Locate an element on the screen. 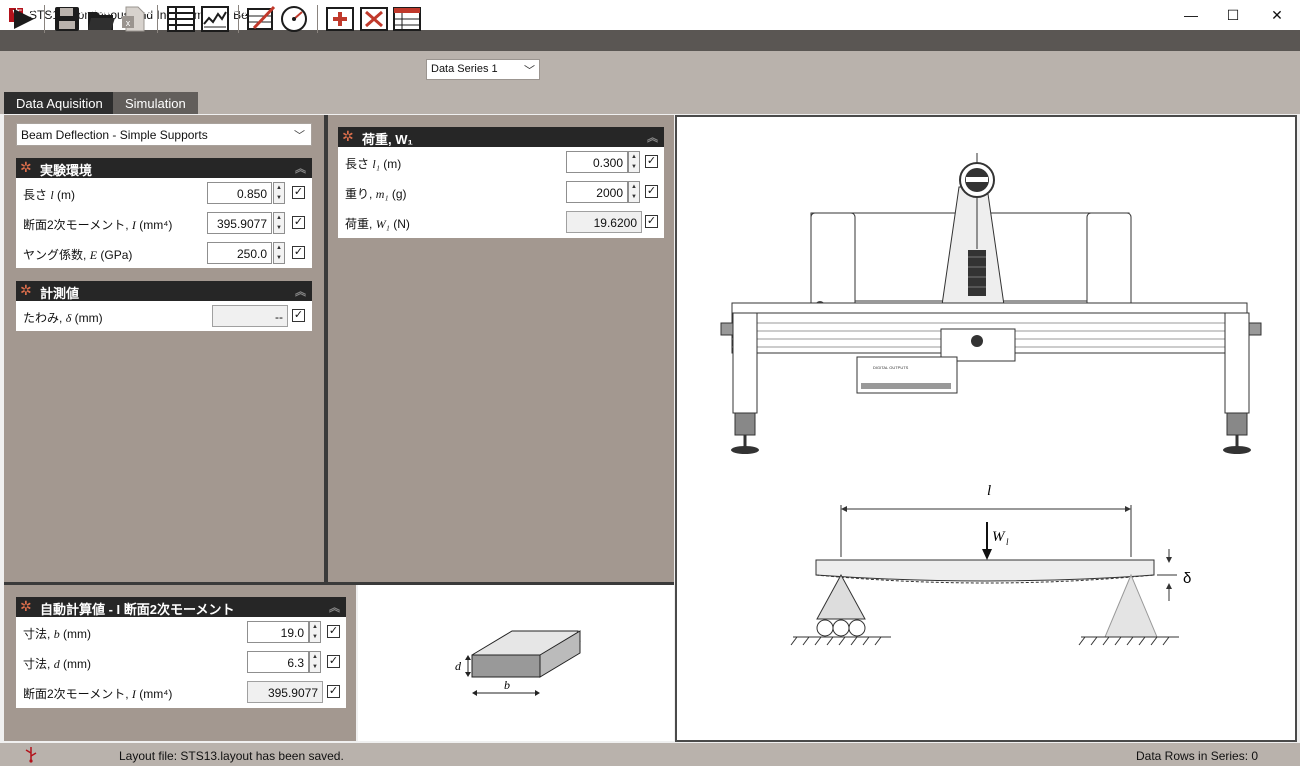 The height and width of the screenshot is (766, 1300). d-spinner: ▲ ▼ is located at coordinates (315, 662).